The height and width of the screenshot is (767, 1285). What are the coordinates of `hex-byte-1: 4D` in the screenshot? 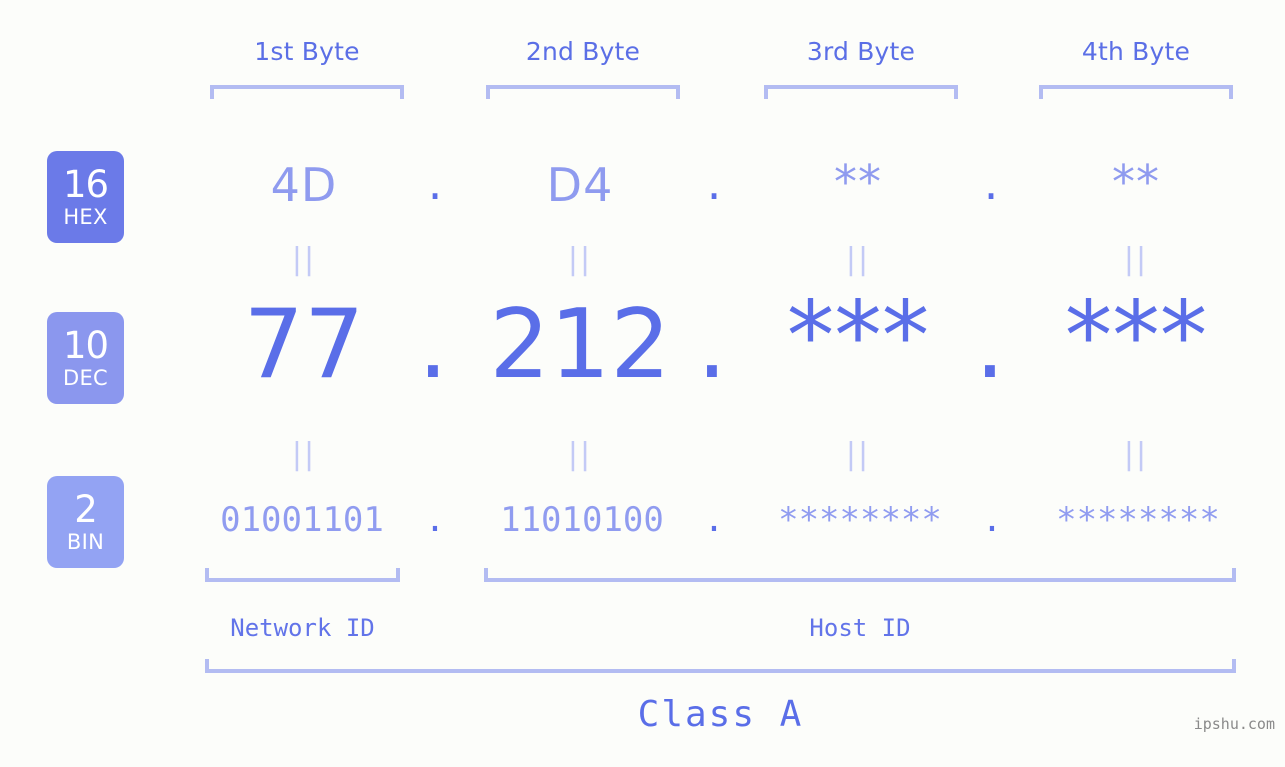 It's located at (304, 185).